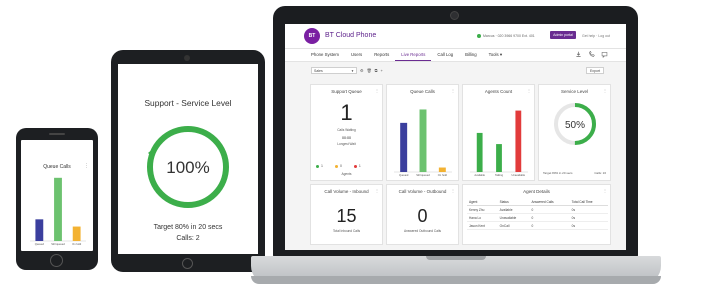 Image resolution: width=702 pixels, height=299 pixels. Describe the element at coordinates (482, 225) in the screenshot. I see `agent-name: Jason Kent` at that location.